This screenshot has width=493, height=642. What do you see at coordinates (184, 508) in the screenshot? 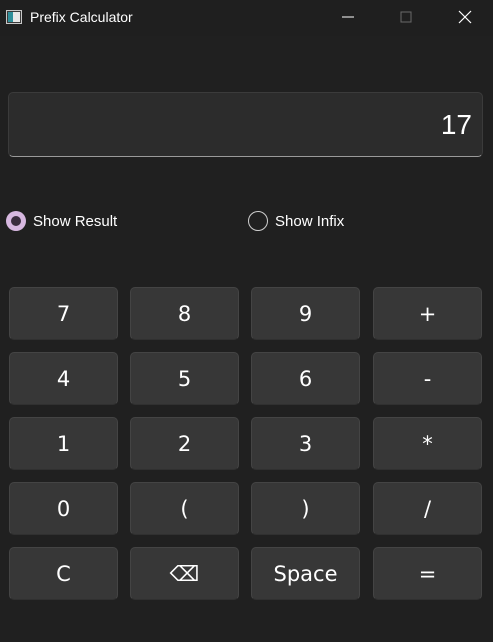
I see `key-open-paren: (` at bounding box center [184, 508].